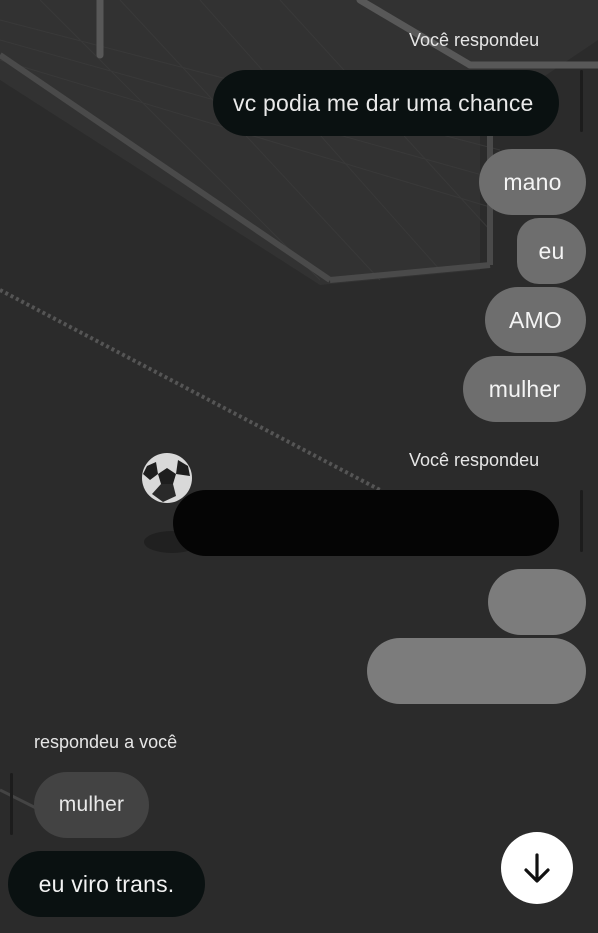 The height and width of the screenshot is (933, 598). I want to click on soccer-ball-icon, so click(167, 478).